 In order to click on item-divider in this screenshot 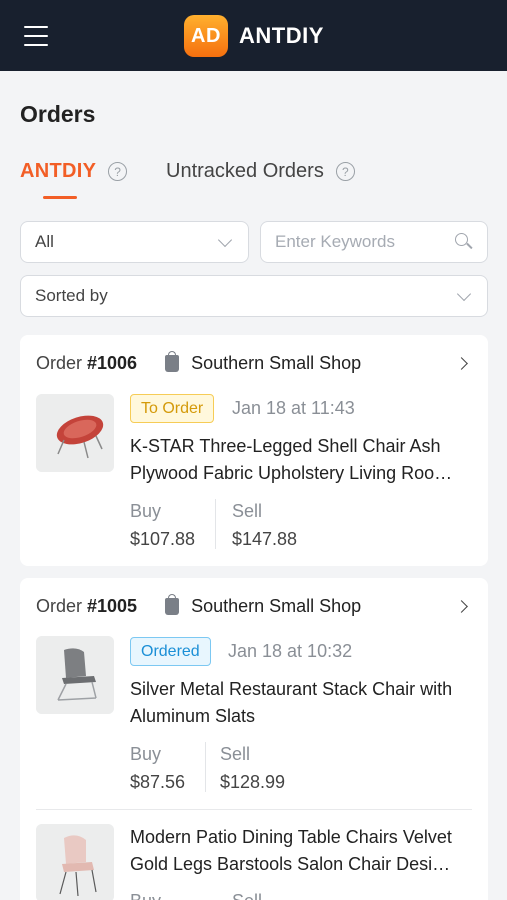, I will do `click(254, 809)`.